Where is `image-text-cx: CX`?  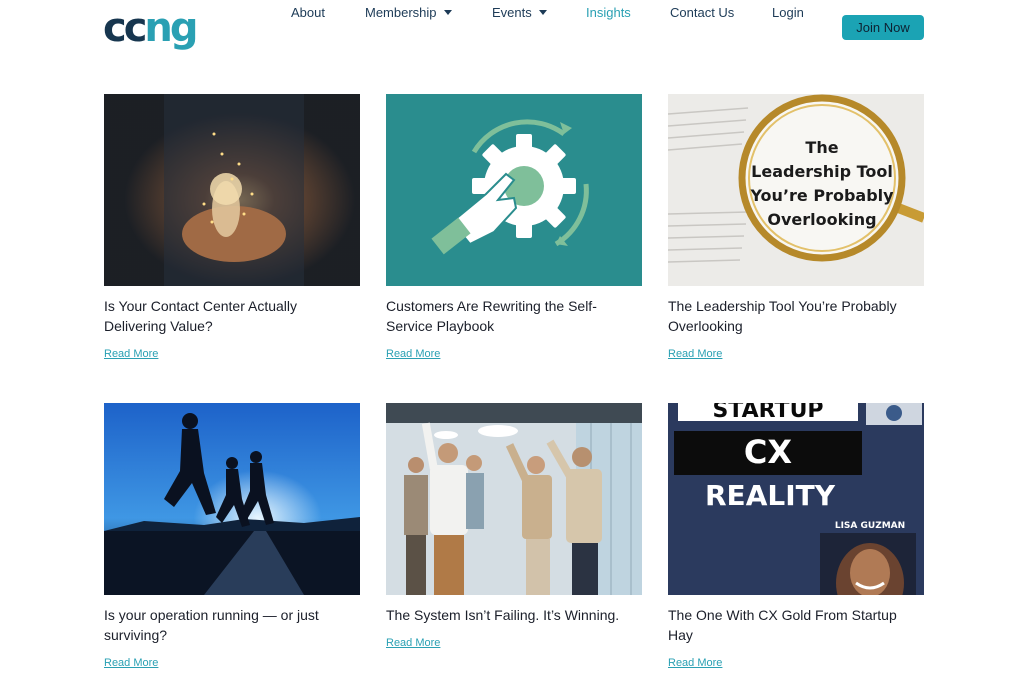
image-text-cx: CX is located at coordinates (768, 452).